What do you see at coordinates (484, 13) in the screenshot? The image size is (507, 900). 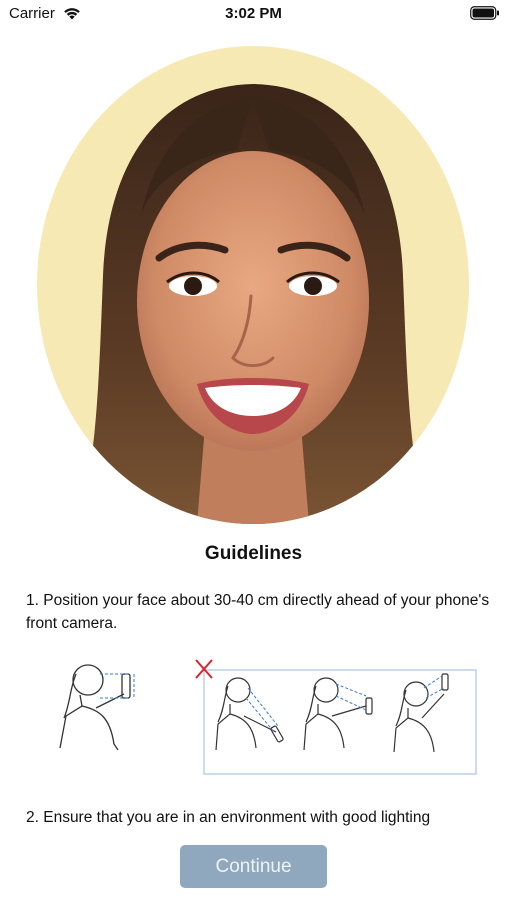 I see `battery-icon` at bounding box center [484, 13].